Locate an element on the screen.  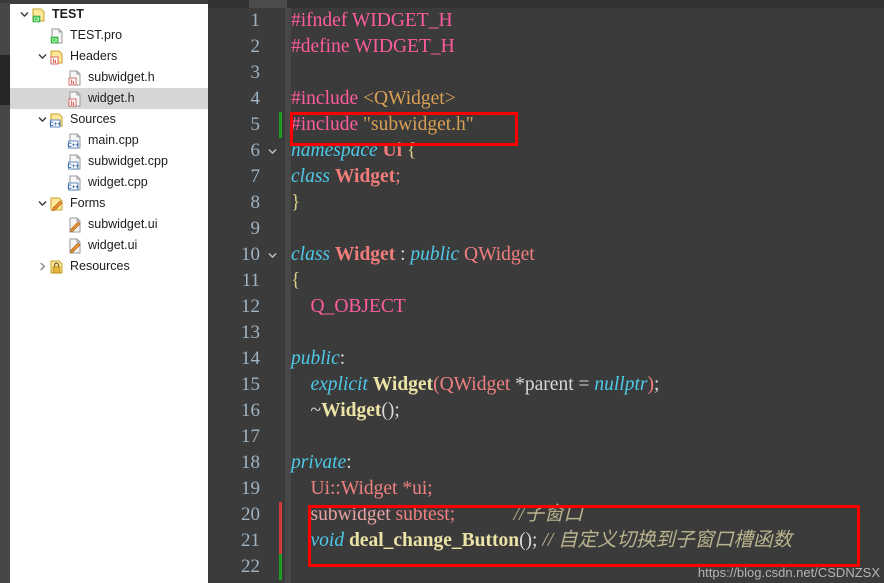
header-file-icon: h is located at coordinates (75, 99).